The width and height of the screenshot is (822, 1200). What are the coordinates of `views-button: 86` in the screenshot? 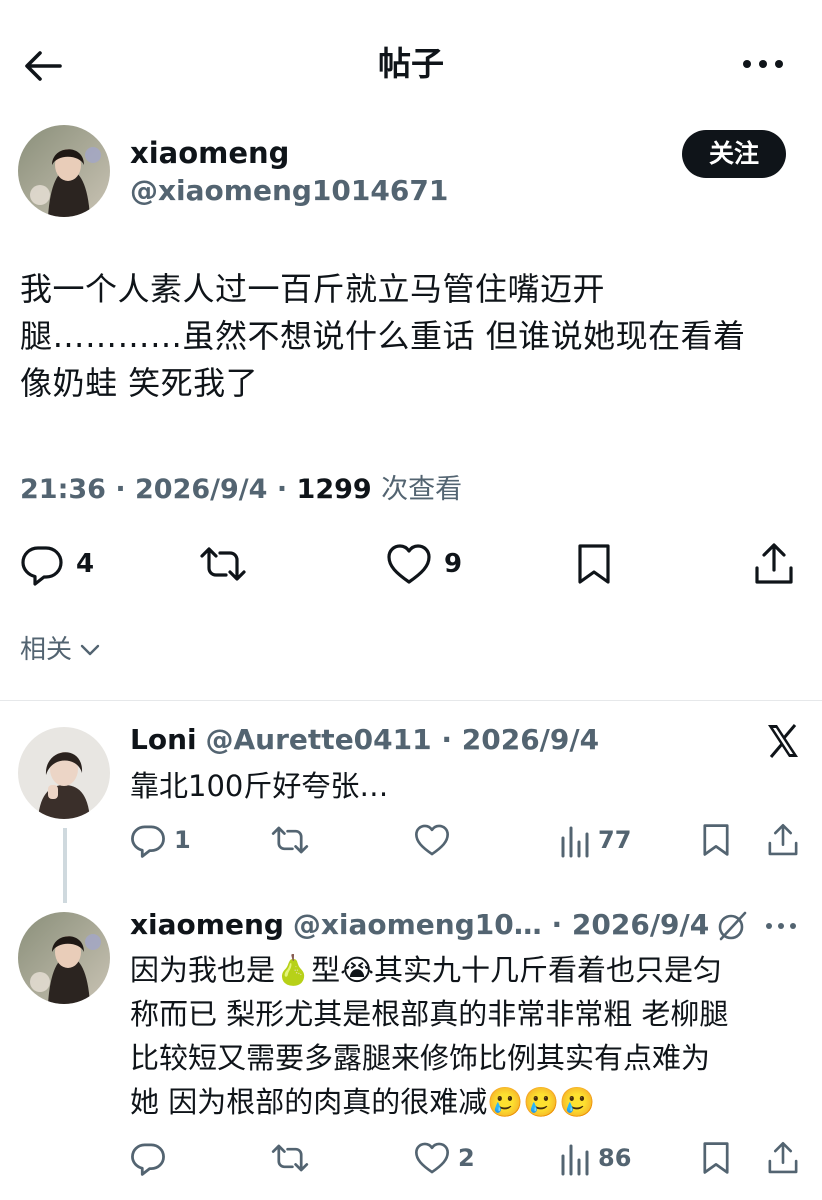 It's located at (595, 1158).